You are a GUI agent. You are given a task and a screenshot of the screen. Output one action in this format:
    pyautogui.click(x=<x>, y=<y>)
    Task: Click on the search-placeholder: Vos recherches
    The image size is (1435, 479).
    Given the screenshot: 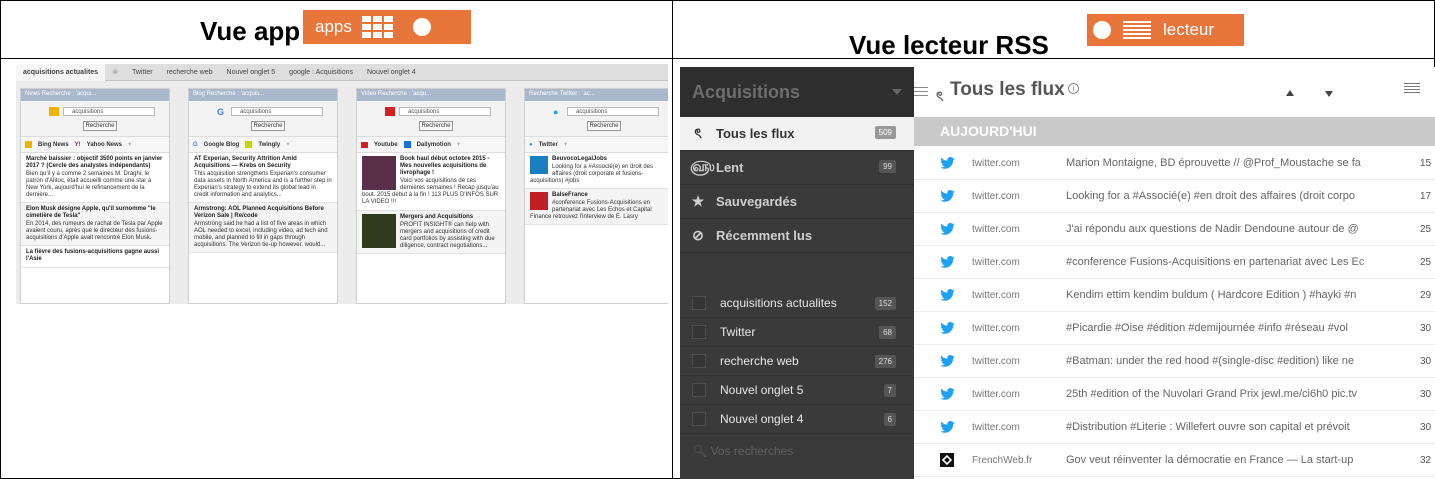 What is the action you would take?
    pyautogui.click(x=752, y=451)
    